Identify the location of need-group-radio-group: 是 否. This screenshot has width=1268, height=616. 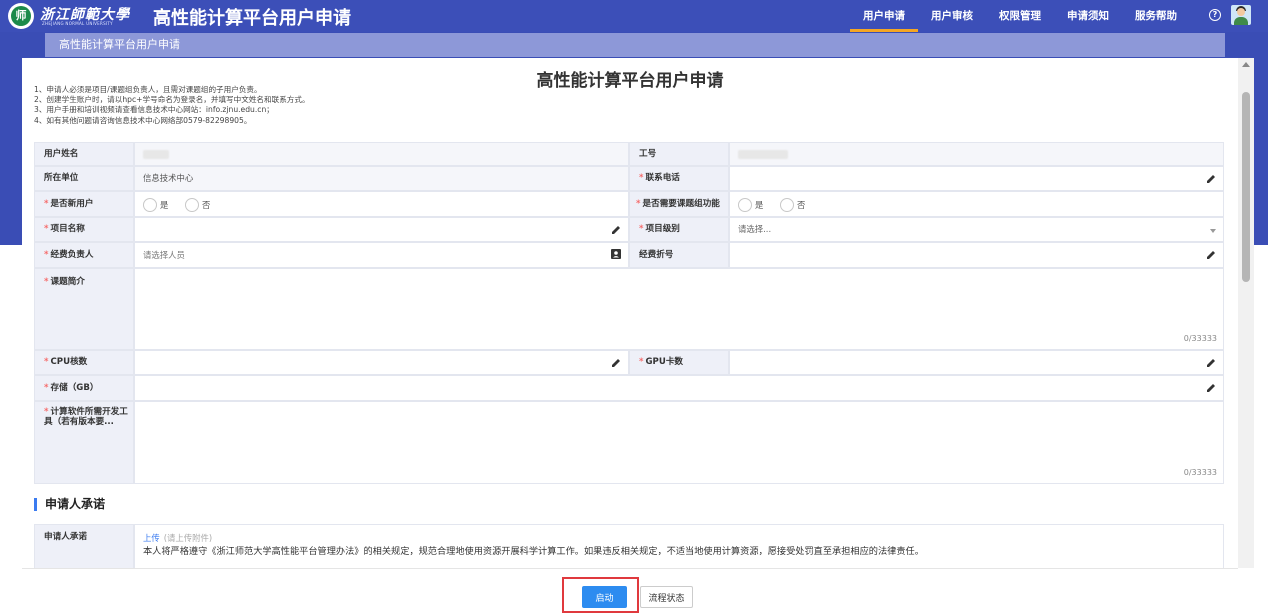
(976, 204).